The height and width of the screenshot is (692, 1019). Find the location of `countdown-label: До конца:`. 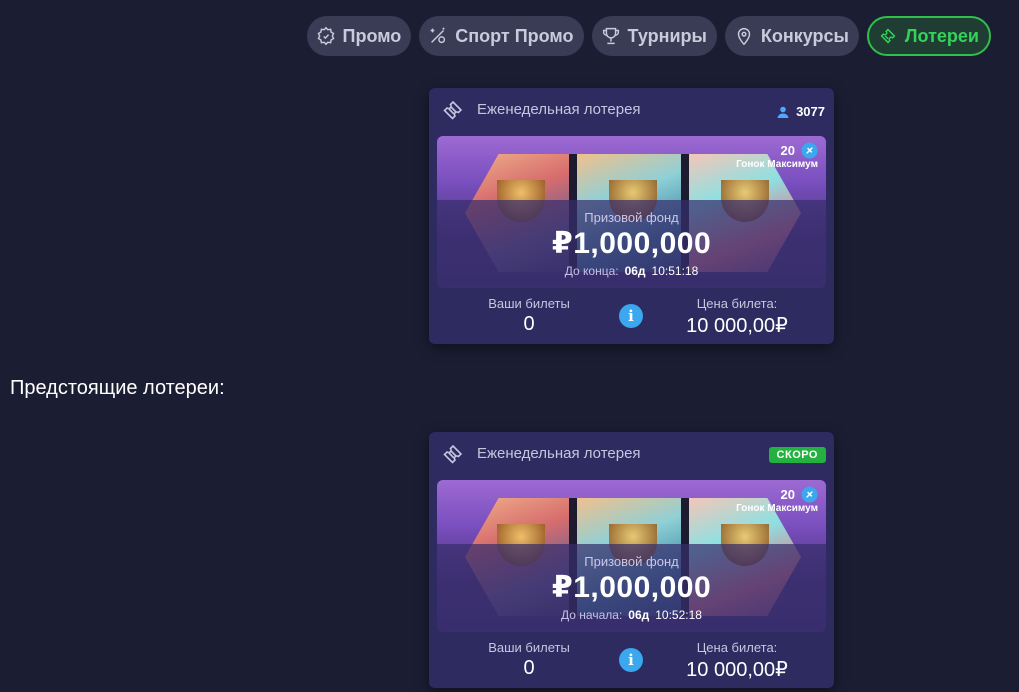

countdown-label: До конца: is located at coordinates (591, 271).